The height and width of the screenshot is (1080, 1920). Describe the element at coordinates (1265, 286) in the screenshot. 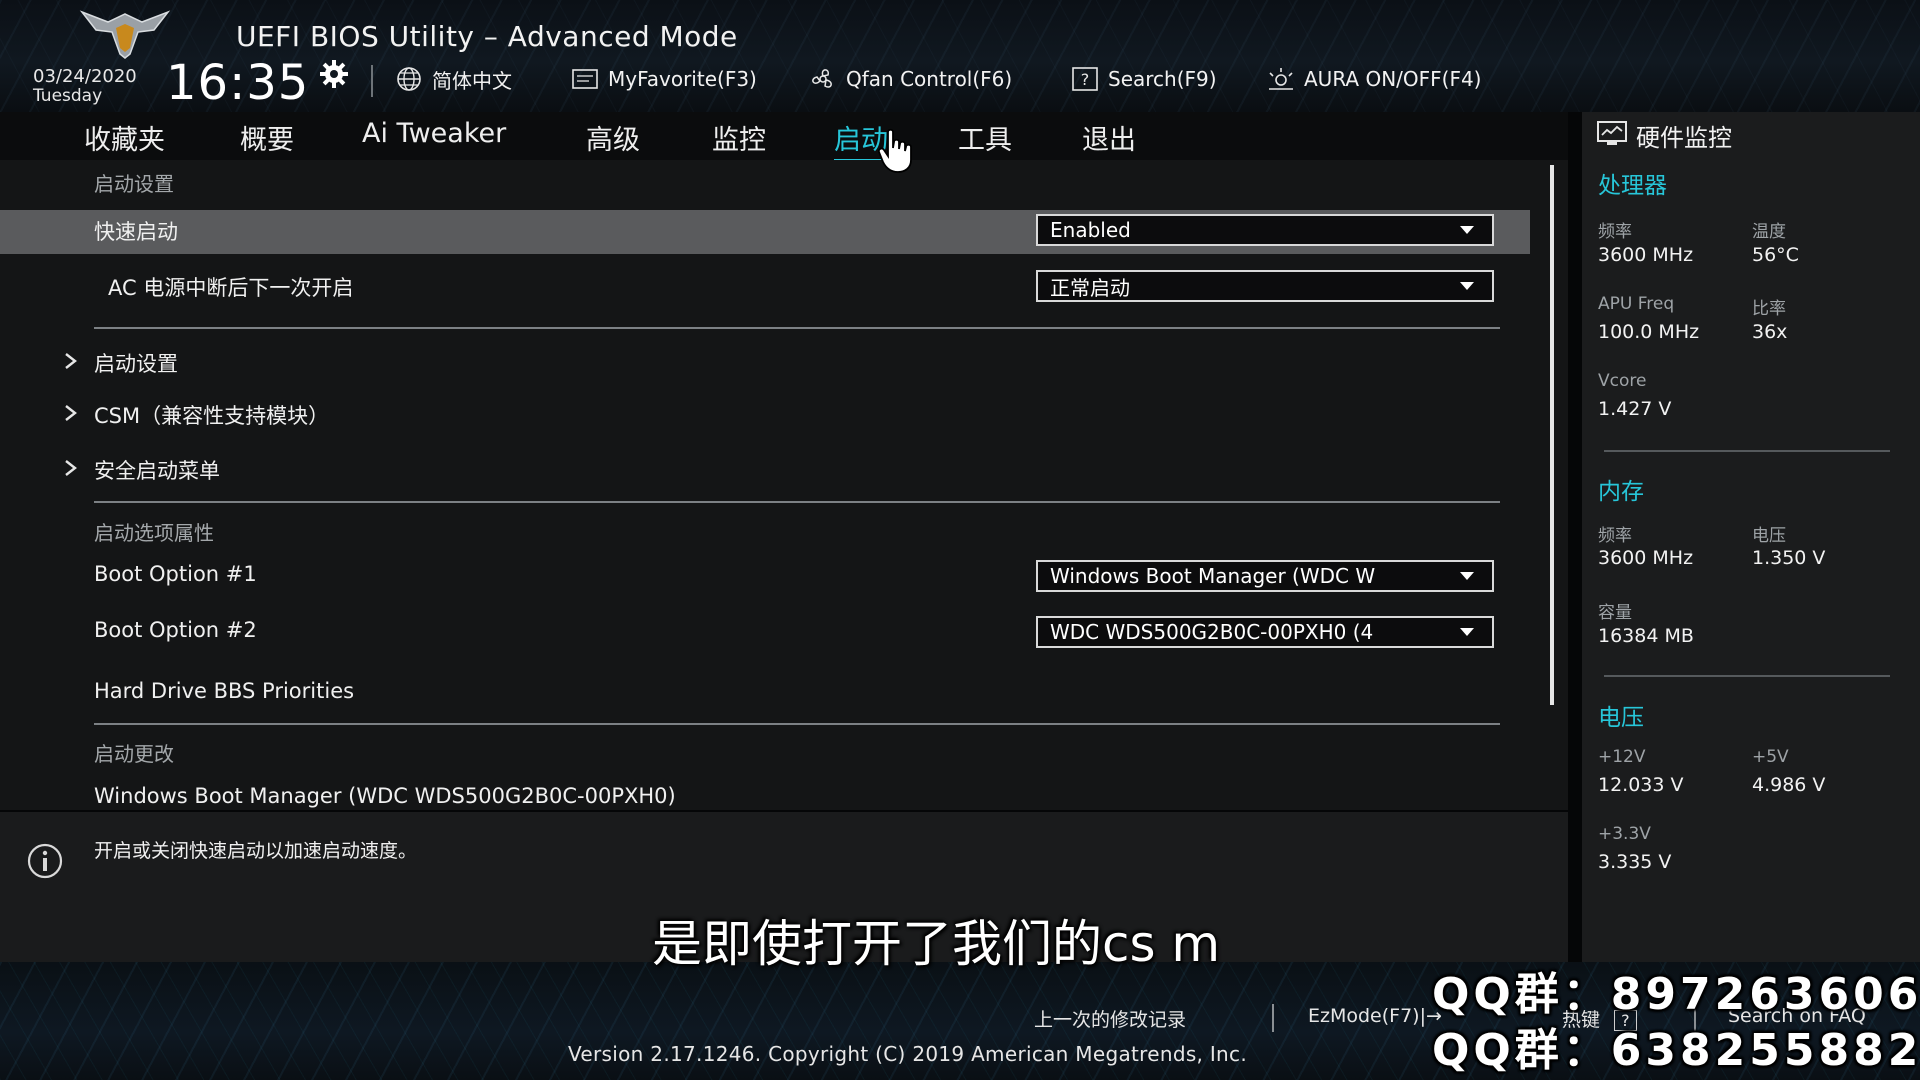

I see `ac-power-loss-select: 正常启动` at that location.